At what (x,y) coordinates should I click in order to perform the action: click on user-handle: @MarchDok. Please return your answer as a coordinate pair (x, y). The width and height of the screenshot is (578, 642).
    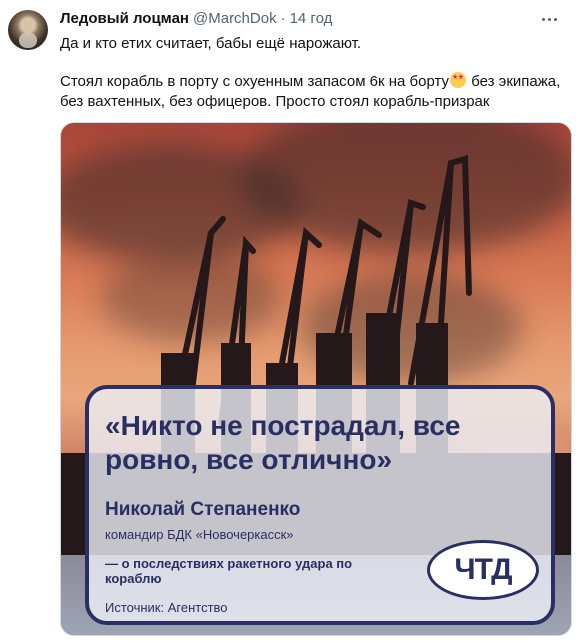
    Looking at the image, I should click on (235, 18).